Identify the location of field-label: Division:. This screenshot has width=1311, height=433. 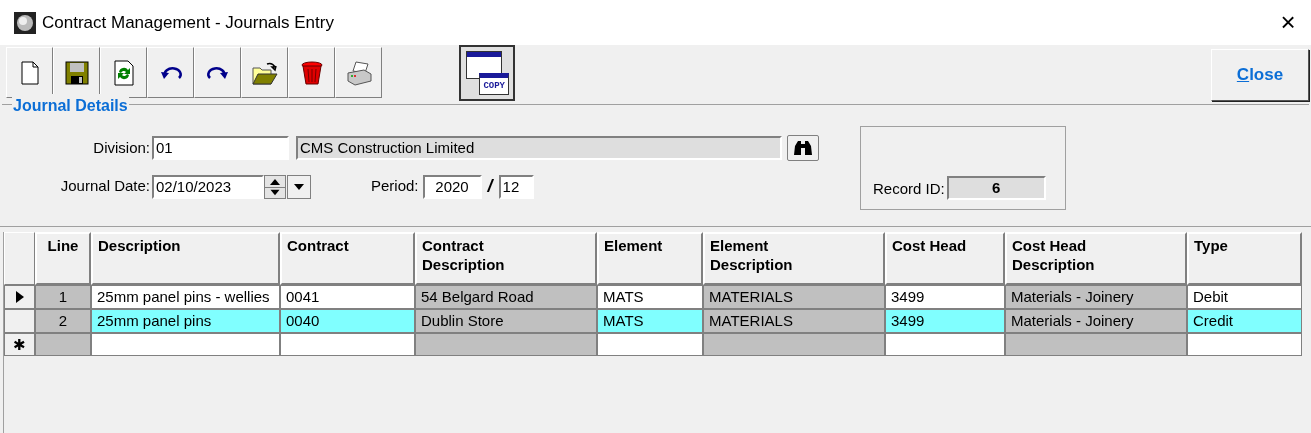
(121, 147).